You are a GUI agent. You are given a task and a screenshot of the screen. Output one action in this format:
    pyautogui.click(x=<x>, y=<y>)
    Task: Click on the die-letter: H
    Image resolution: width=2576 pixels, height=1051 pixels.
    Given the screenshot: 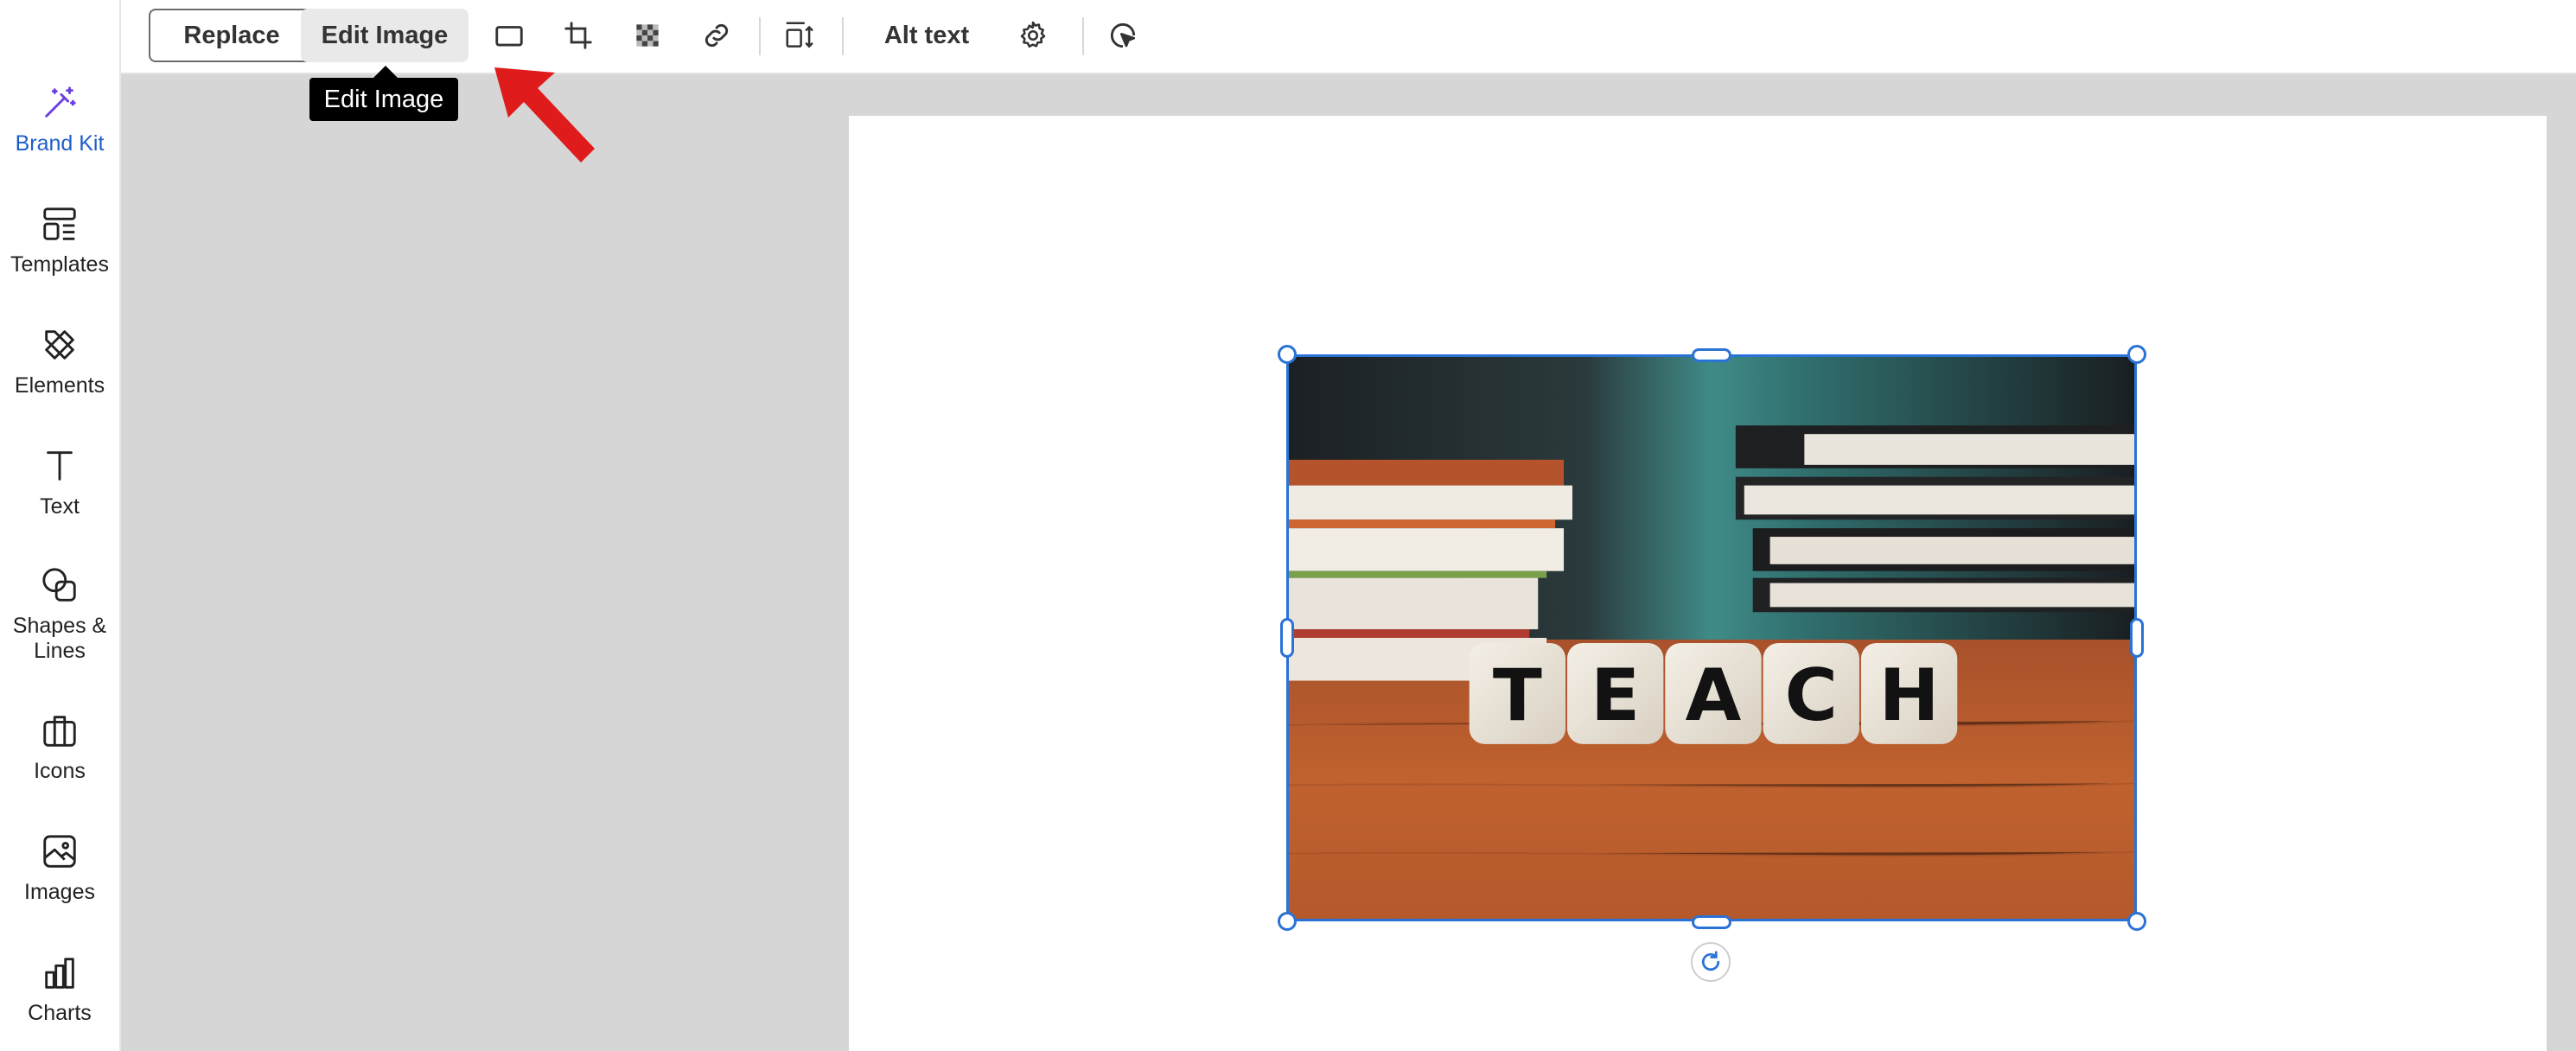 What is the action you would take?
    pyautogui.click(x=1909, y=695)
    